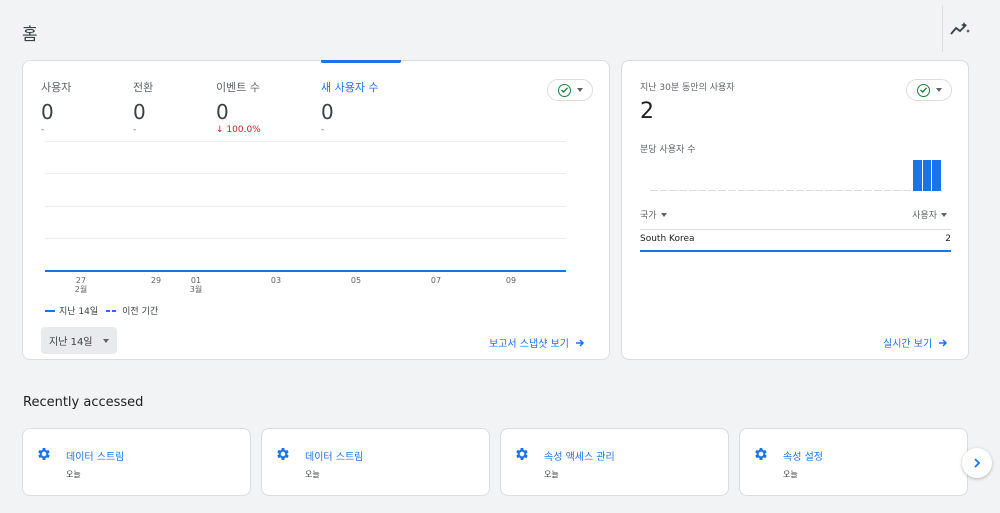  What do you see at coordinates (795, 214) in the screenshot?
I see `realtime-table-header: 국가 사용자` at bounding box center [795, 214].